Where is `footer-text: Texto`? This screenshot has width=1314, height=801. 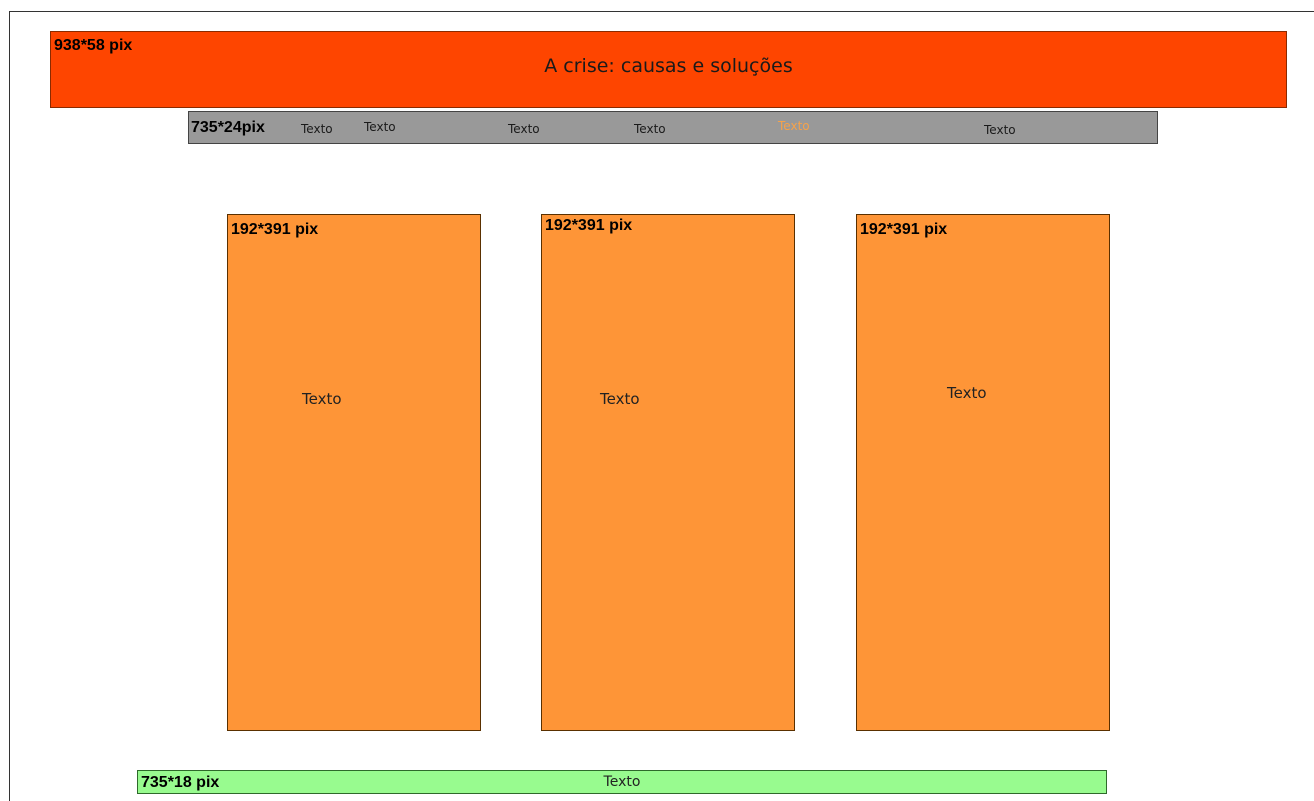 footer-text: Texto is located at coordinates (622, 782).